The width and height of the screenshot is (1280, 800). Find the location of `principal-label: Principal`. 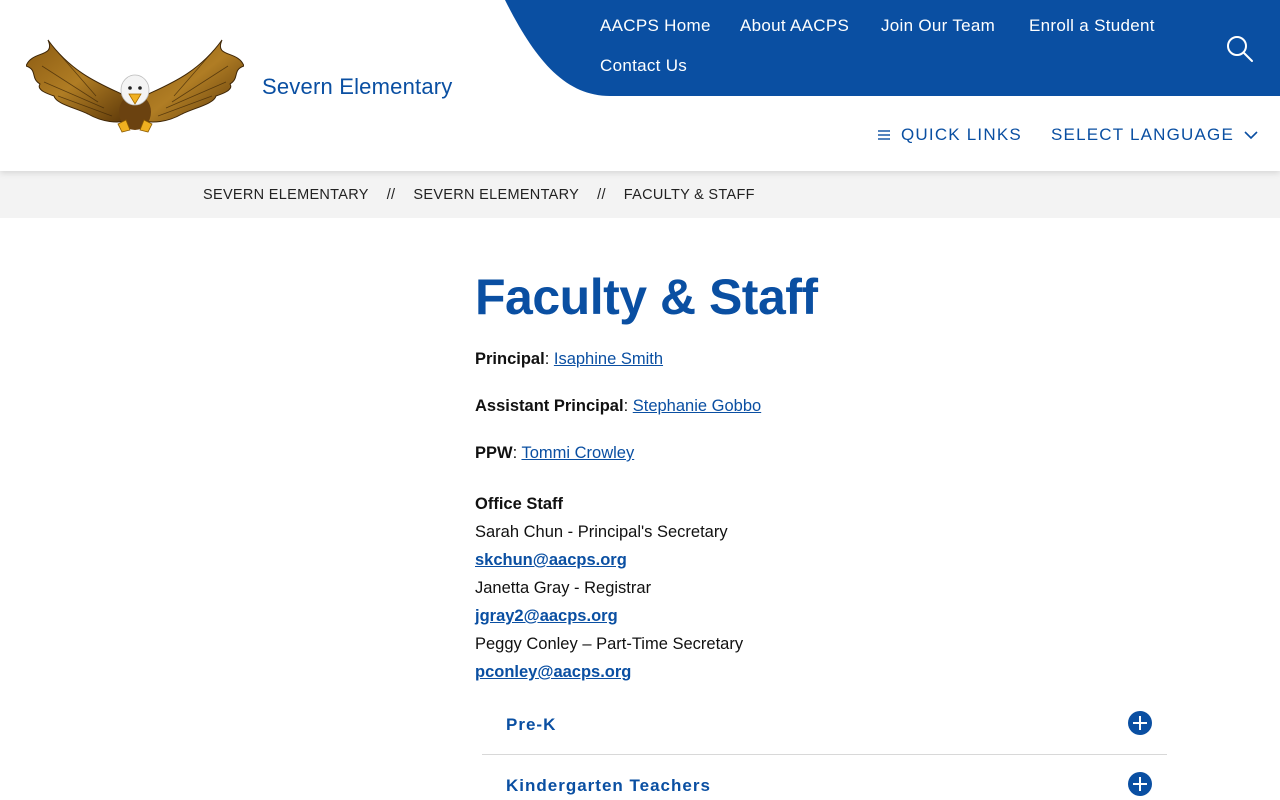

principal-label: Principal is located at coordinates (510, 359).